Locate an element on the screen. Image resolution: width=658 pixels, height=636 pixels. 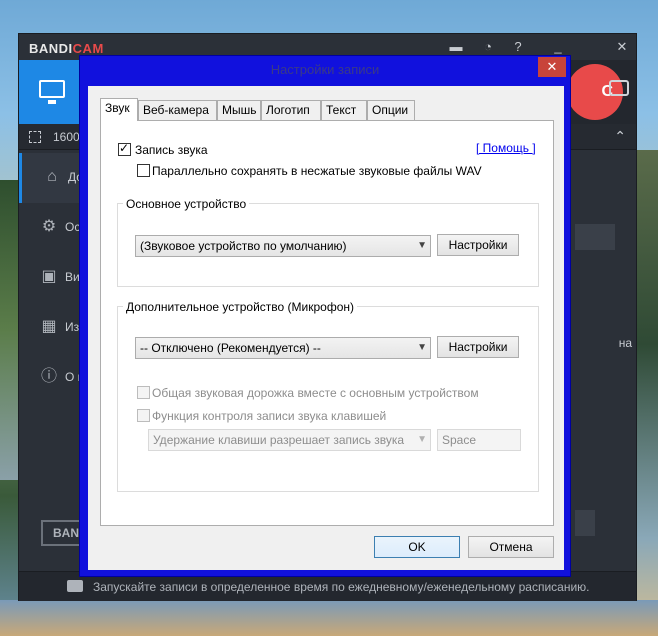
wallpaper-right is located at coordinates (646, 393).